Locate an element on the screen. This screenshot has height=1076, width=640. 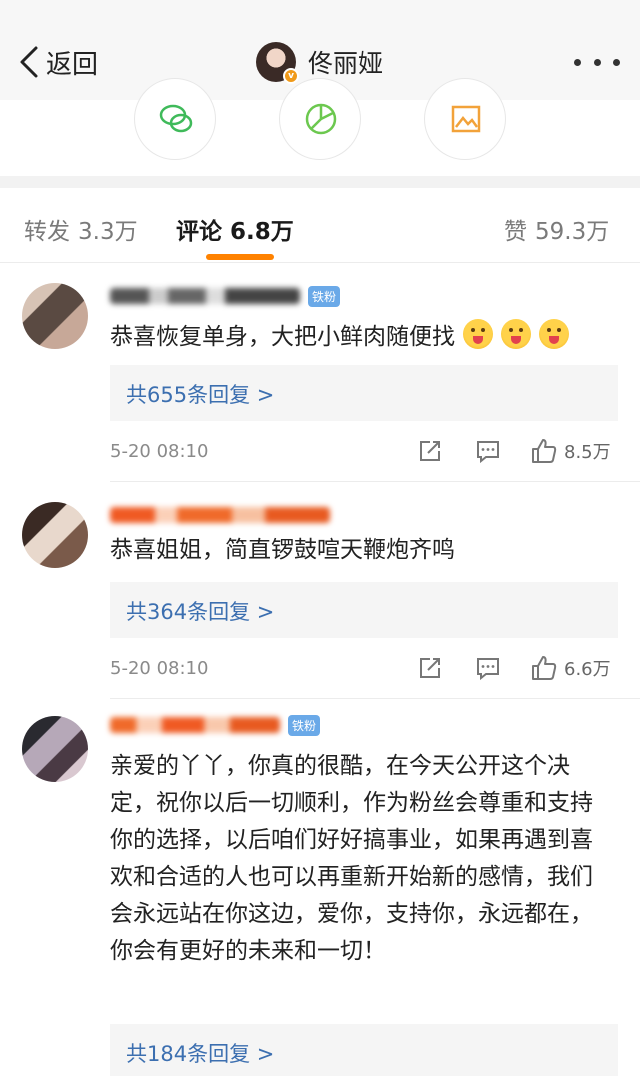
like-button: 6.6万 is located at coordinates (570, 668).